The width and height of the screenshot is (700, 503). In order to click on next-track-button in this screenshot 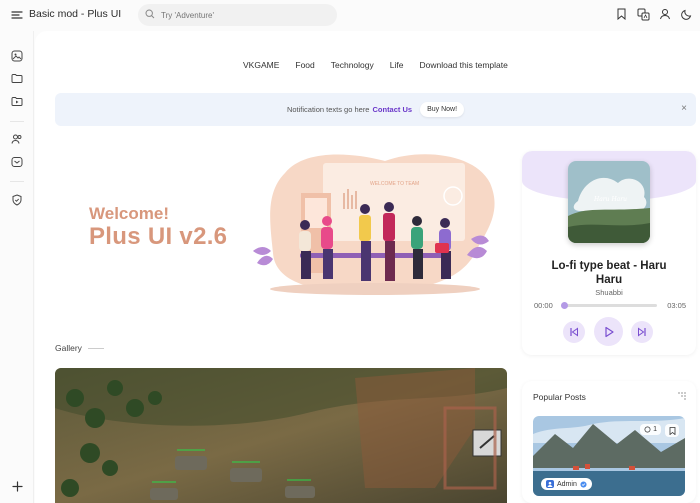, I will do `click(642, 332)`.